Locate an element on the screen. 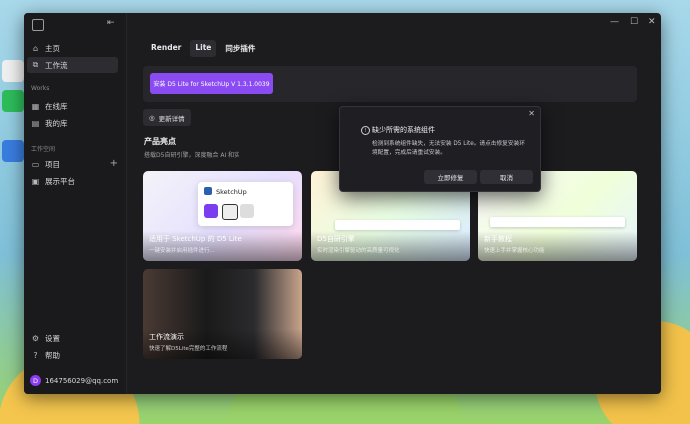 Image resolution: width=690 pixels, height=424 pixels. d5-plugin-icon is located at coordinates (211, 211).